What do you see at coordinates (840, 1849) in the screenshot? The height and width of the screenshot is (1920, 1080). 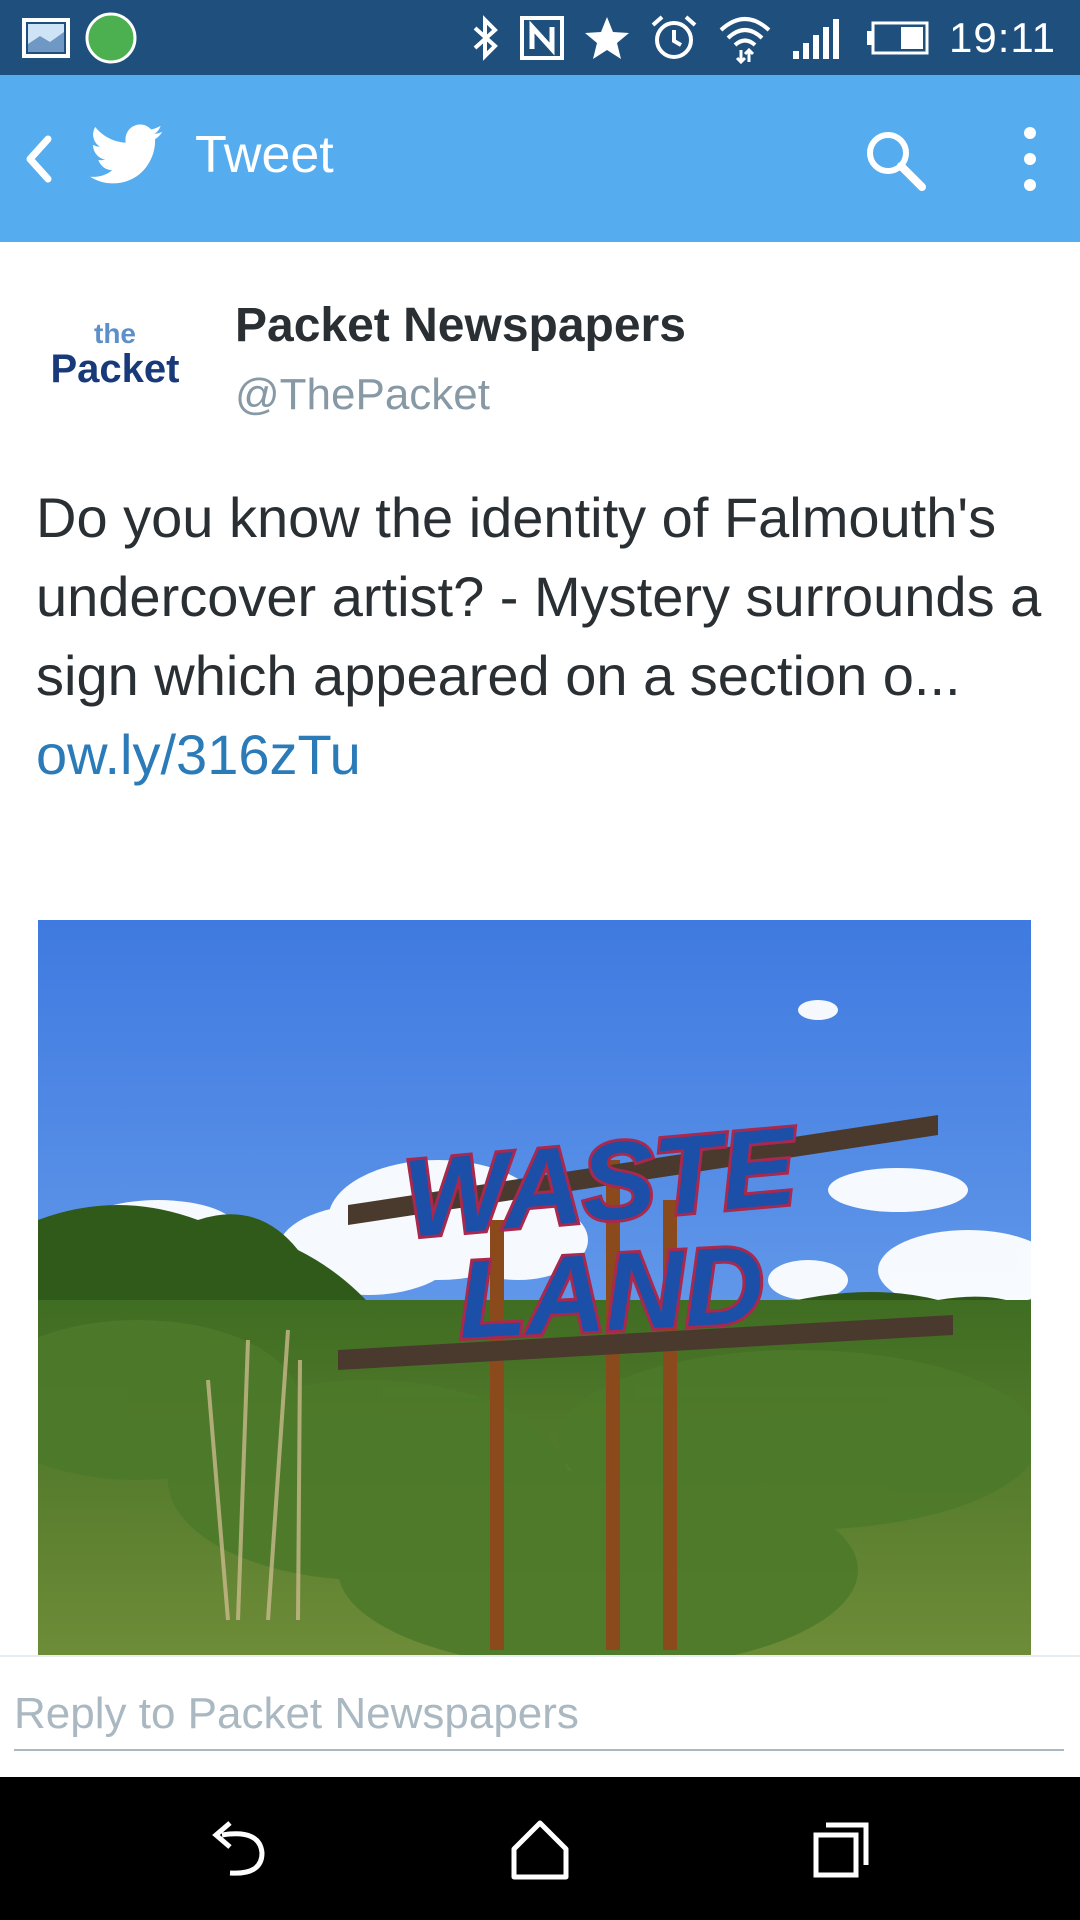 I see `recents-nav-icon` at bounding box center [840, 1849].